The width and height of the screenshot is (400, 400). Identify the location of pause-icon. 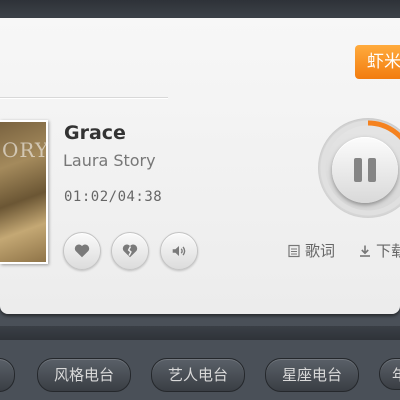
(365, 170).